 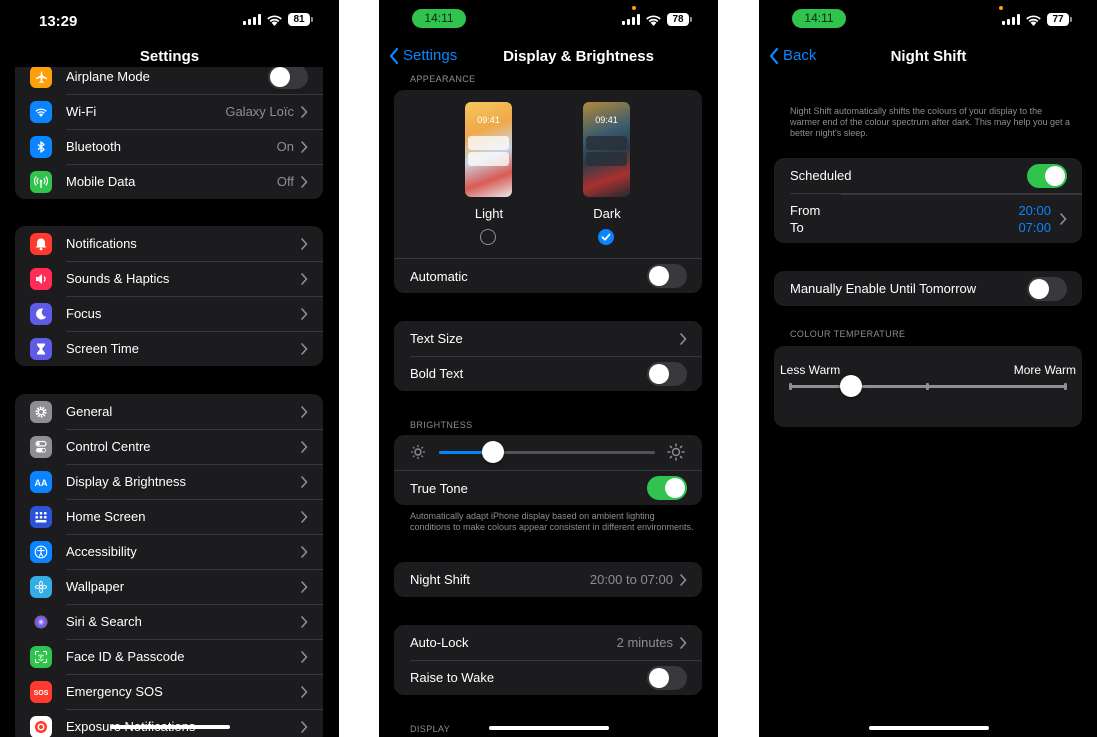 I want to click on settings-row-wi-fi: Wi-Fi Galaxy Loïc, so click(x=169, y=111).